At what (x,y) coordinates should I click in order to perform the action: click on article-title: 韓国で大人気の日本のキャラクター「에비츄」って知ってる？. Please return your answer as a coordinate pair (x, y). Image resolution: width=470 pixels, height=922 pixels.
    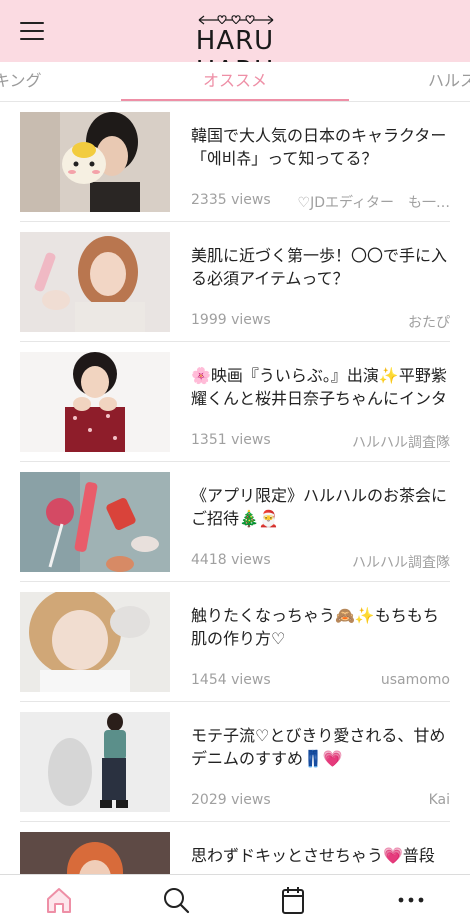
    Looking at the image, I should click on (321, 147).